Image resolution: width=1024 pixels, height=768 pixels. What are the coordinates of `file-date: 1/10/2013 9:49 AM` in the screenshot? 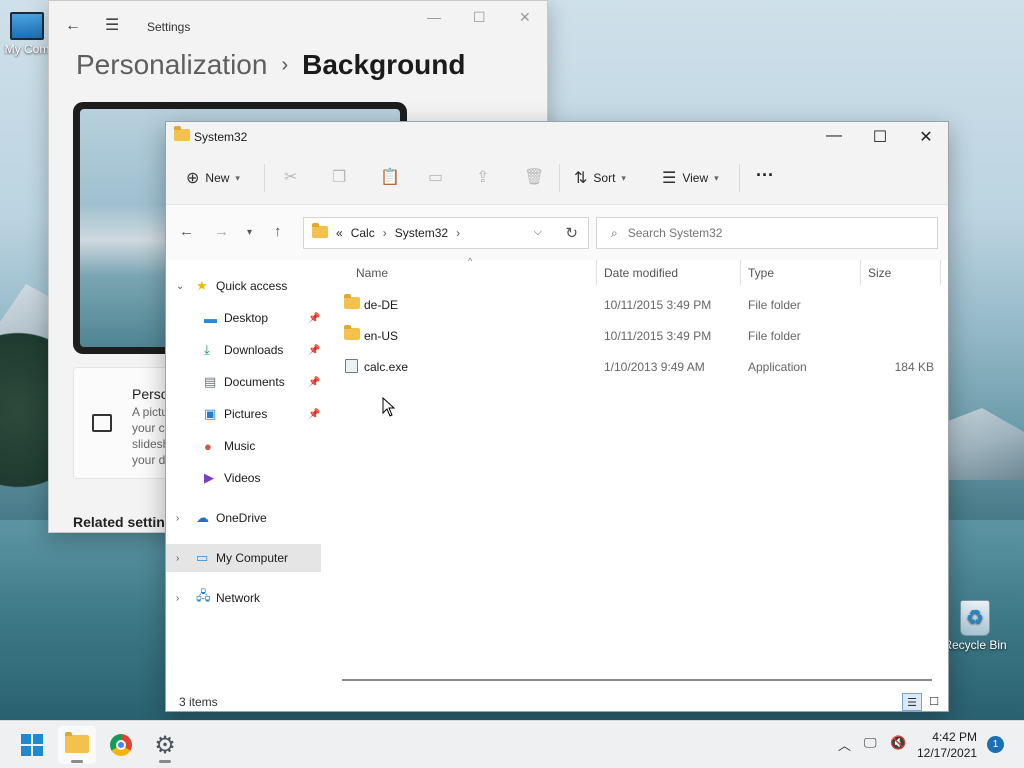 It's located at (654, 367).